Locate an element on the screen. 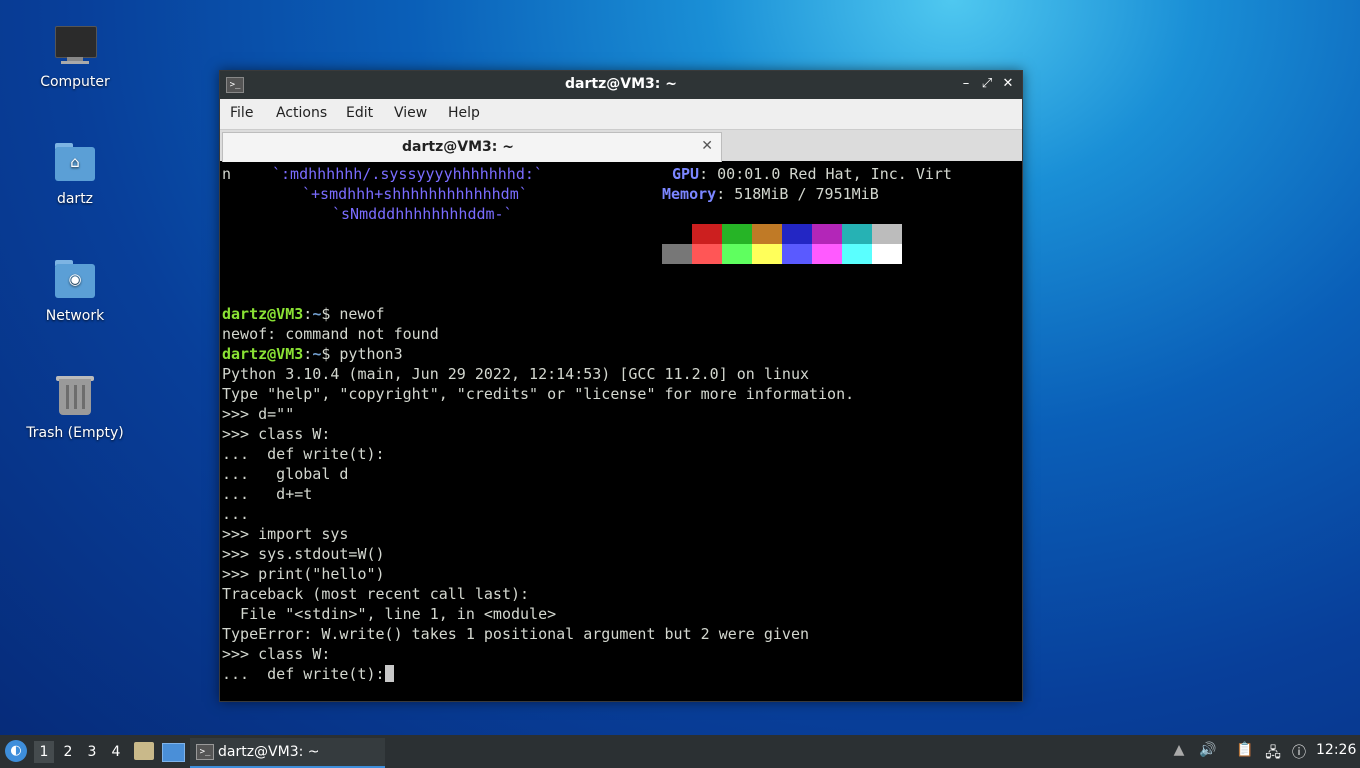  network-icon: 🖧 is located at coordinates (1273, 751).